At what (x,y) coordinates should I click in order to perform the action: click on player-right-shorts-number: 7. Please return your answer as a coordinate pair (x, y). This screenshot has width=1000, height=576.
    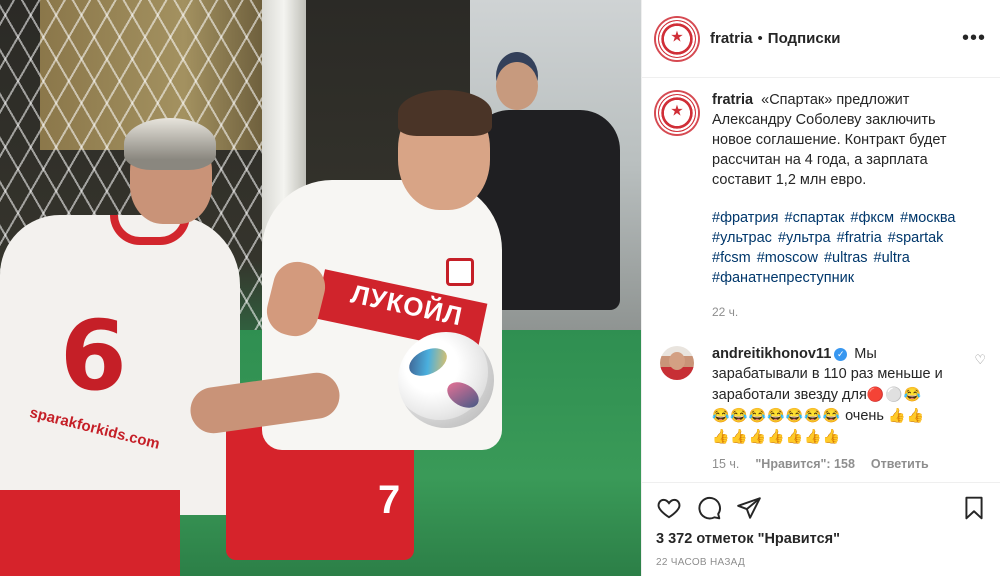
    Looking at the image, I should click on (389, 500).